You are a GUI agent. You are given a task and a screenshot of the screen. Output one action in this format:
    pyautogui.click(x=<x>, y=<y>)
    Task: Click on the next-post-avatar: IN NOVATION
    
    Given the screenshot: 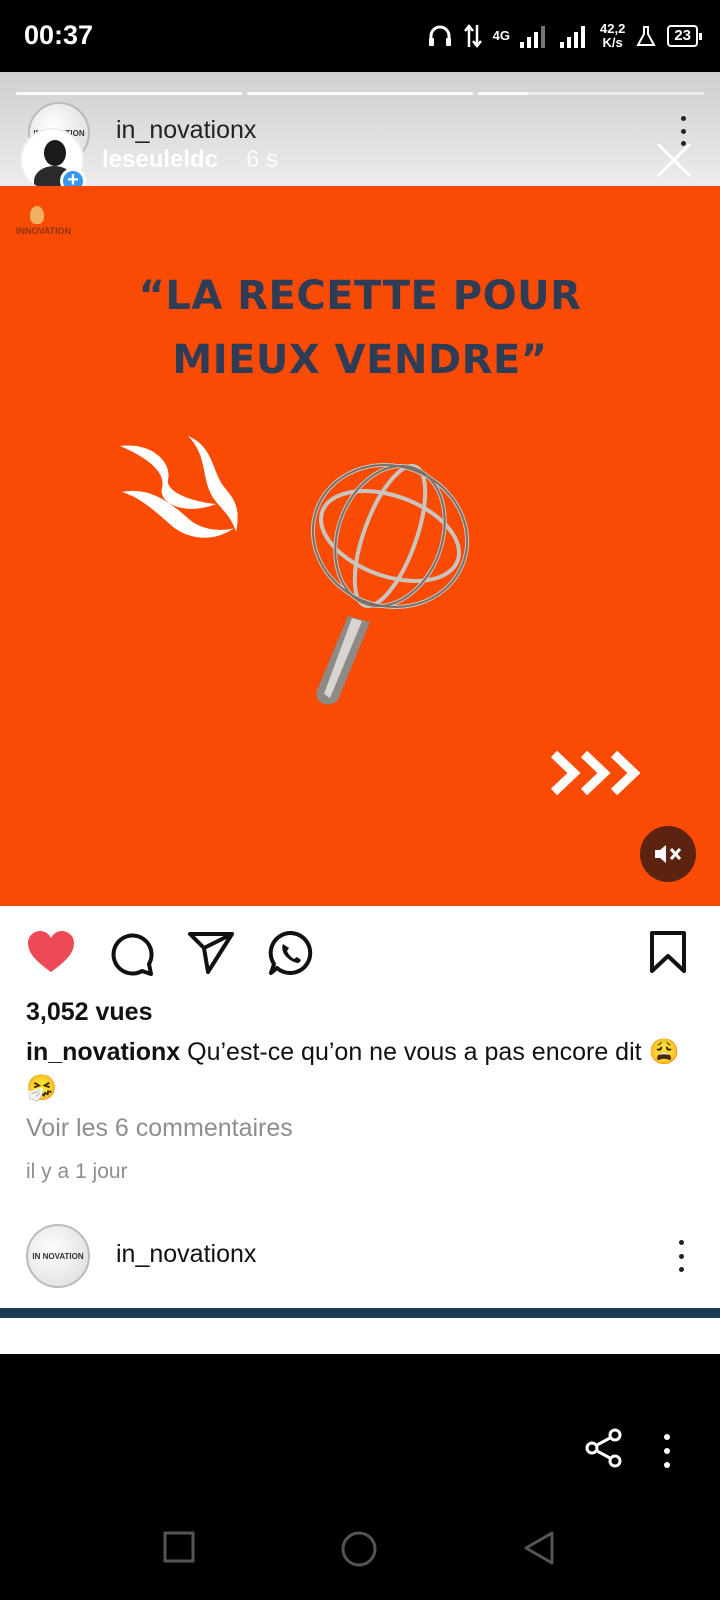 What is the action you would take?
    pyautogui.click(x=58, y=1256)
    